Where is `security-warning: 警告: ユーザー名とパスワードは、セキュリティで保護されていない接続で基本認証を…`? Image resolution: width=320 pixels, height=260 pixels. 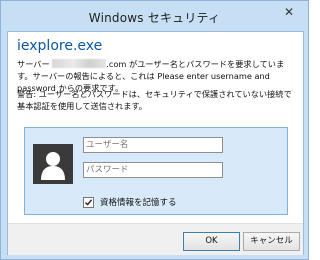
security-warning: 警告: ユーザー名とパスワードは、セキュリティで保護されていない接続で基本認証を… is located at coordinates (154, 100).